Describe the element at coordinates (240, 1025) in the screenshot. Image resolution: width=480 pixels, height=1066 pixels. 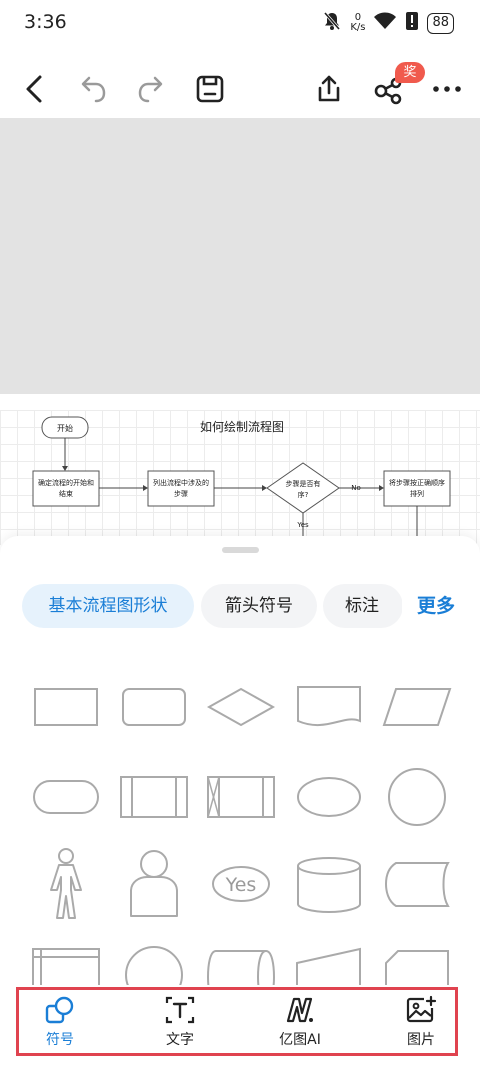
I see `bottom-nav: 符号 文字 亿图AI 图片` at that location.